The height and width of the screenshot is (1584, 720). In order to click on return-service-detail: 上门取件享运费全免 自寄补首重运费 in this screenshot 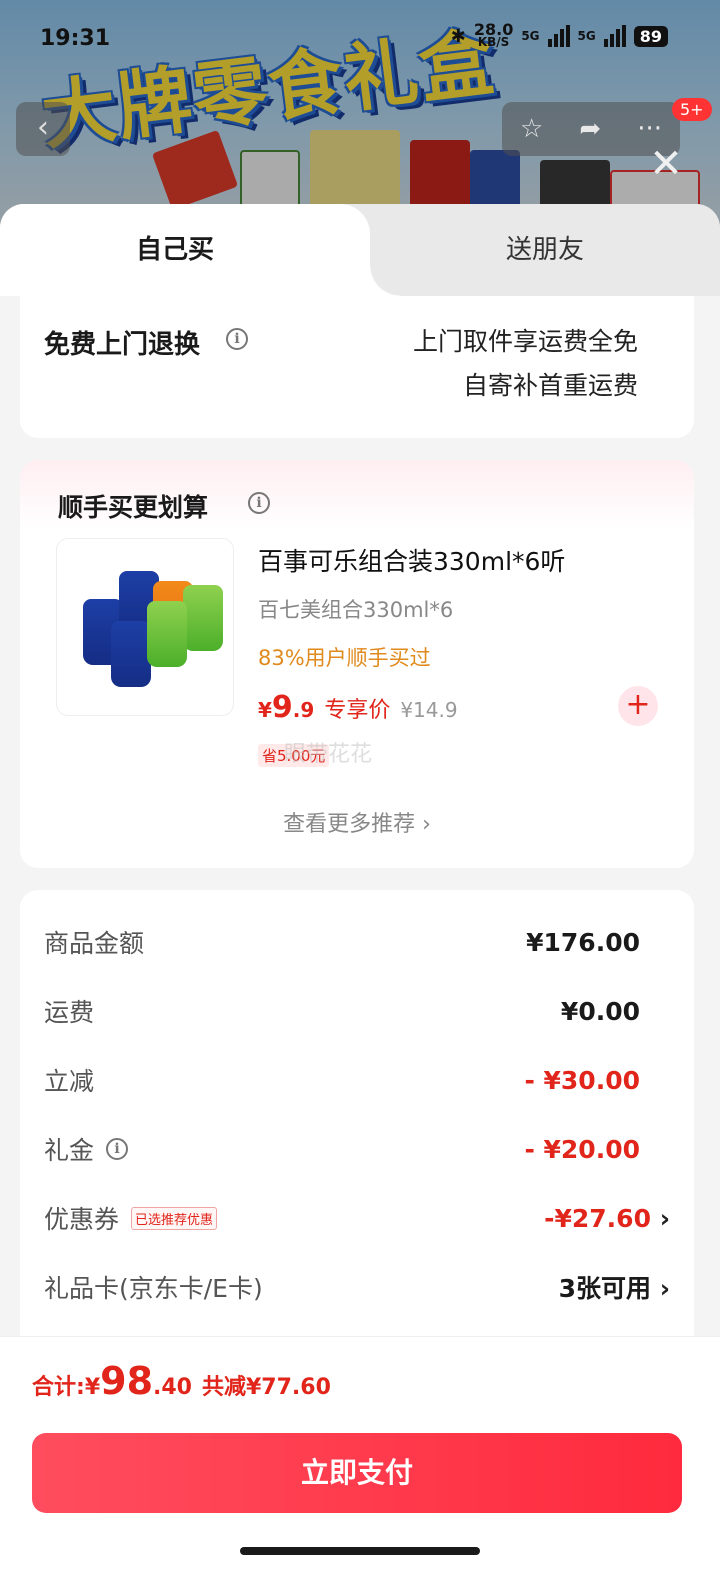, I will do `click(525, 363)`.